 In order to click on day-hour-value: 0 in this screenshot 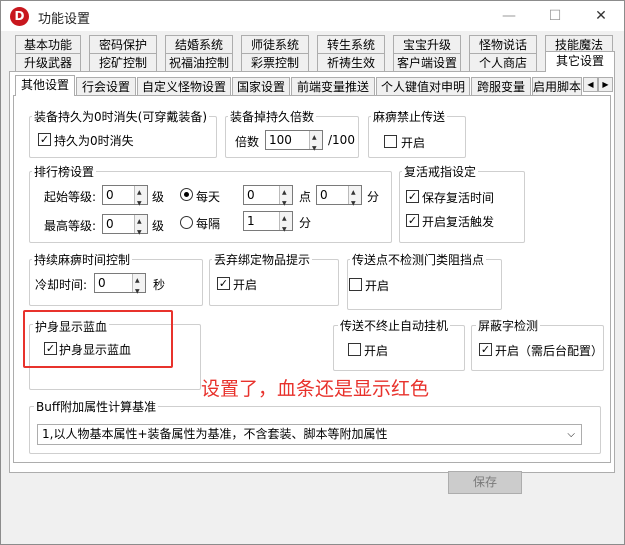, I will do `click(251, 195)`.